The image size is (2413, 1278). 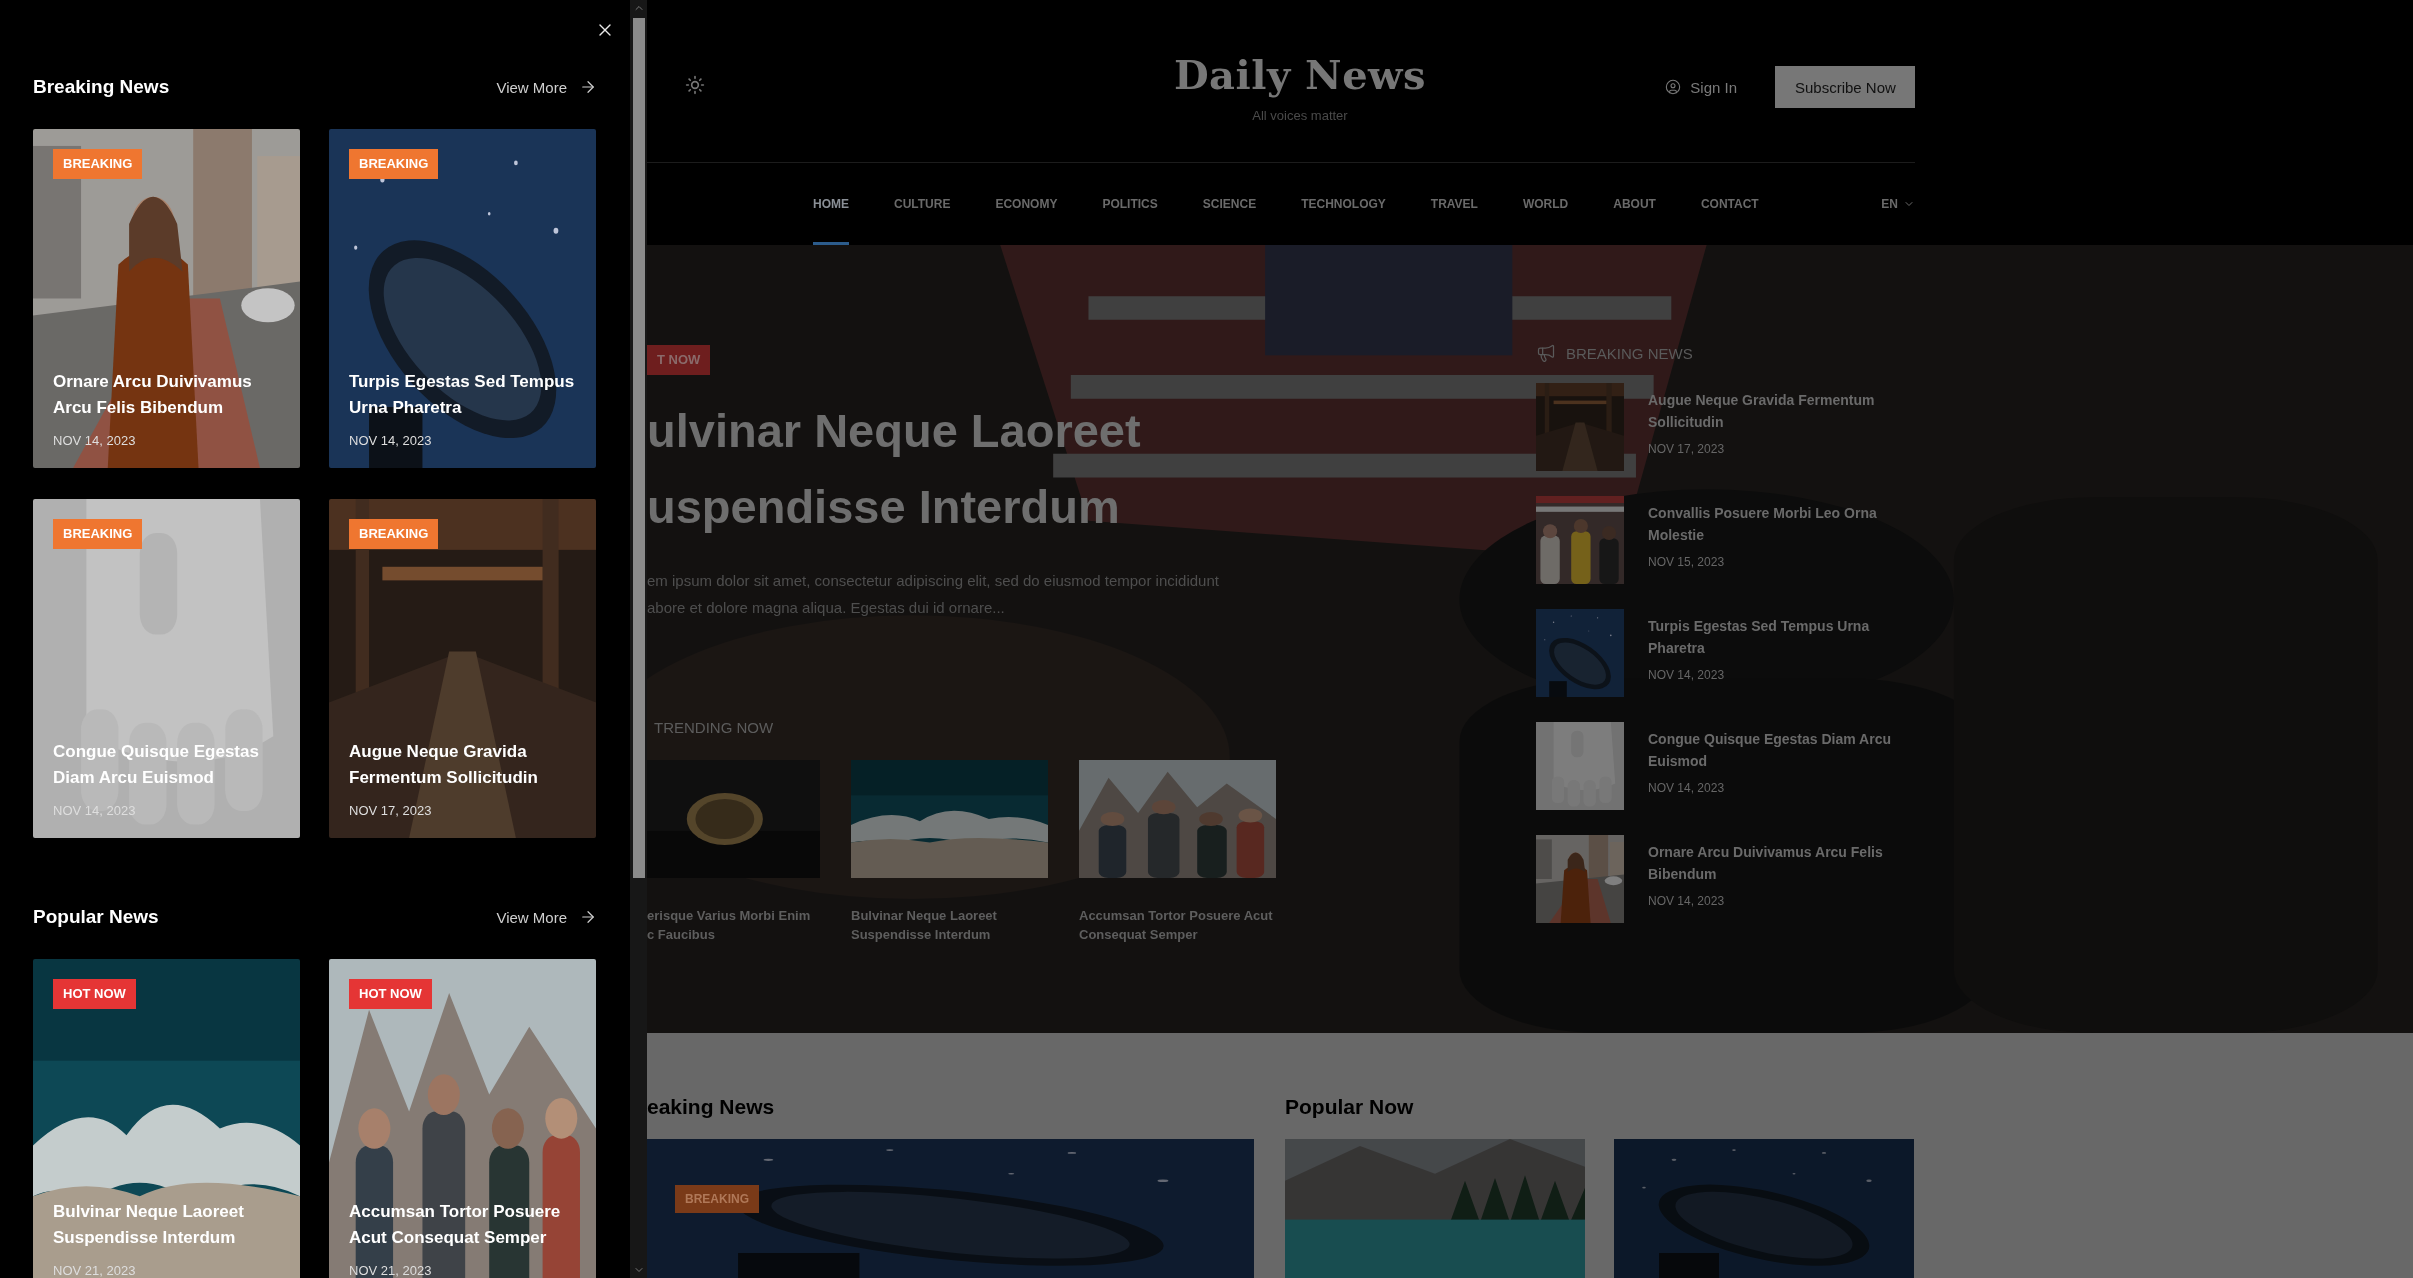 What do you see at coordinates (166, 765) in the screenshot?
I see `card-title: Congue Quisque Egestas Diam Arcu Euismod` at bounding box center [166, 765].